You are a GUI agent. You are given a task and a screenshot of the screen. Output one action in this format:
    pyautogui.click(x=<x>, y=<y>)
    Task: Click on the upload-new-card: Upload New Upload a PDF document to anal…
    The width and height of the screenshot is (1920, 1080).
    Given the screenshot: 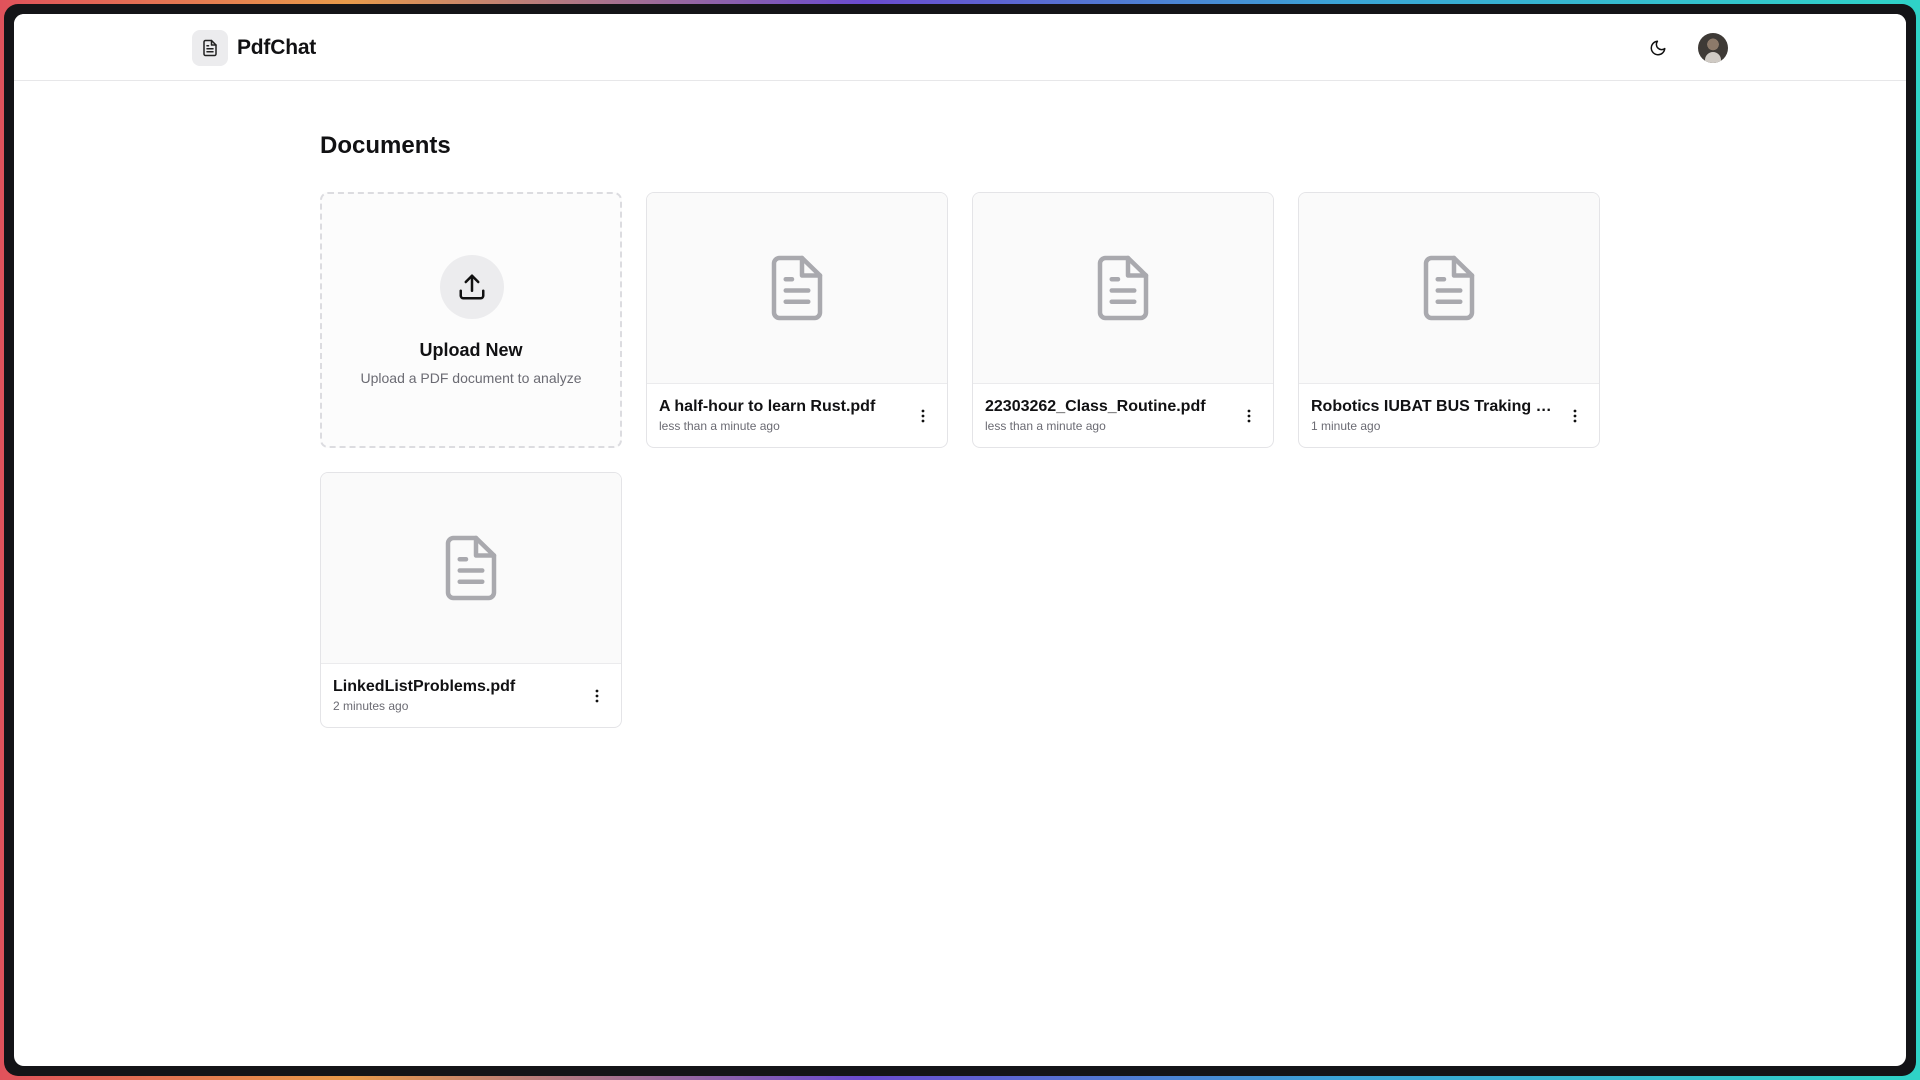 What is the action you would take?
    pyautogui.click(x=471, y=320)
    